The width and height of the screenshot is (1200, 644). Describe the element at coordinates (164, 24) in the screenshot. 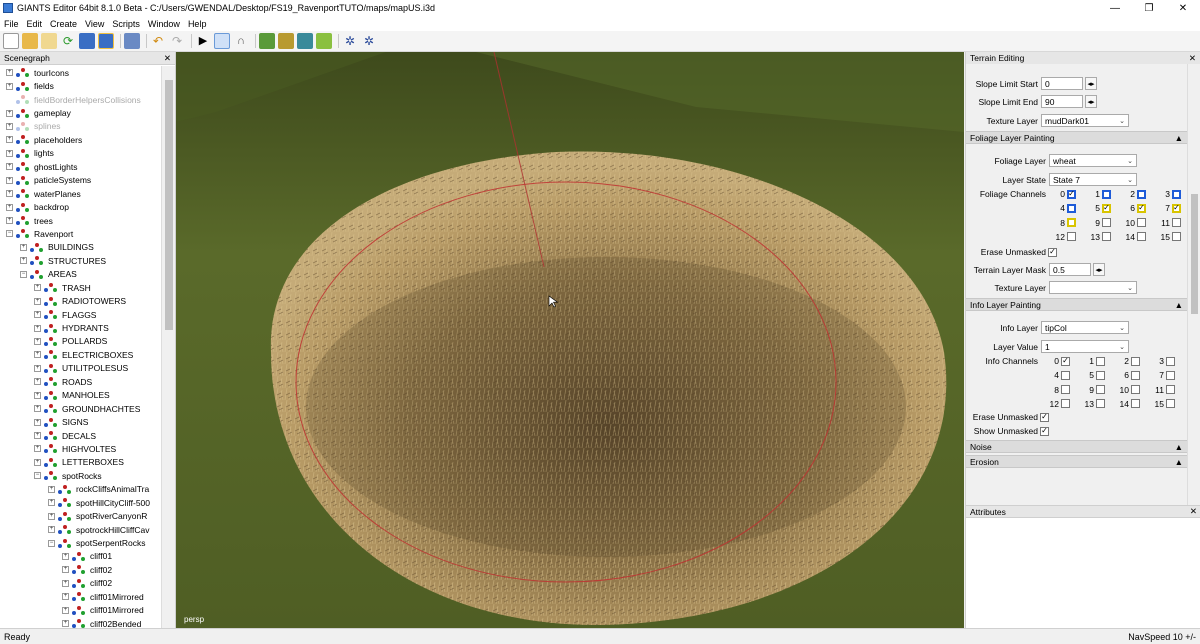

I see `menu-window: Window` at that location.